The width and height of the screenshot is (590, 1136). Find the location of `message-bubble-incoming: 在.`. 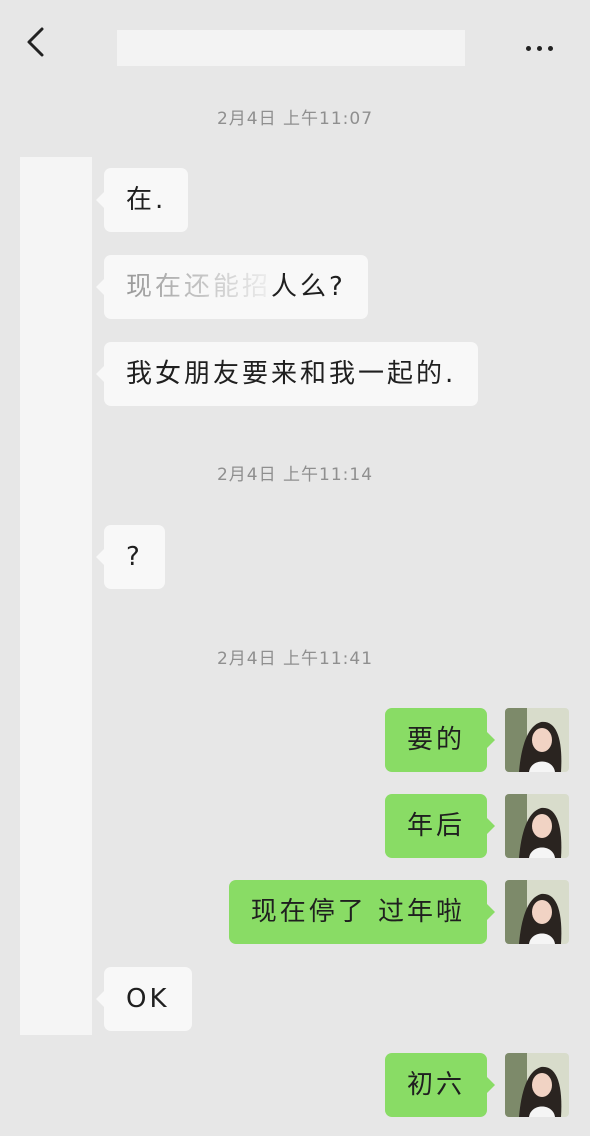

message-bubble-incoming: 在. is located at coordinates (142, 200).